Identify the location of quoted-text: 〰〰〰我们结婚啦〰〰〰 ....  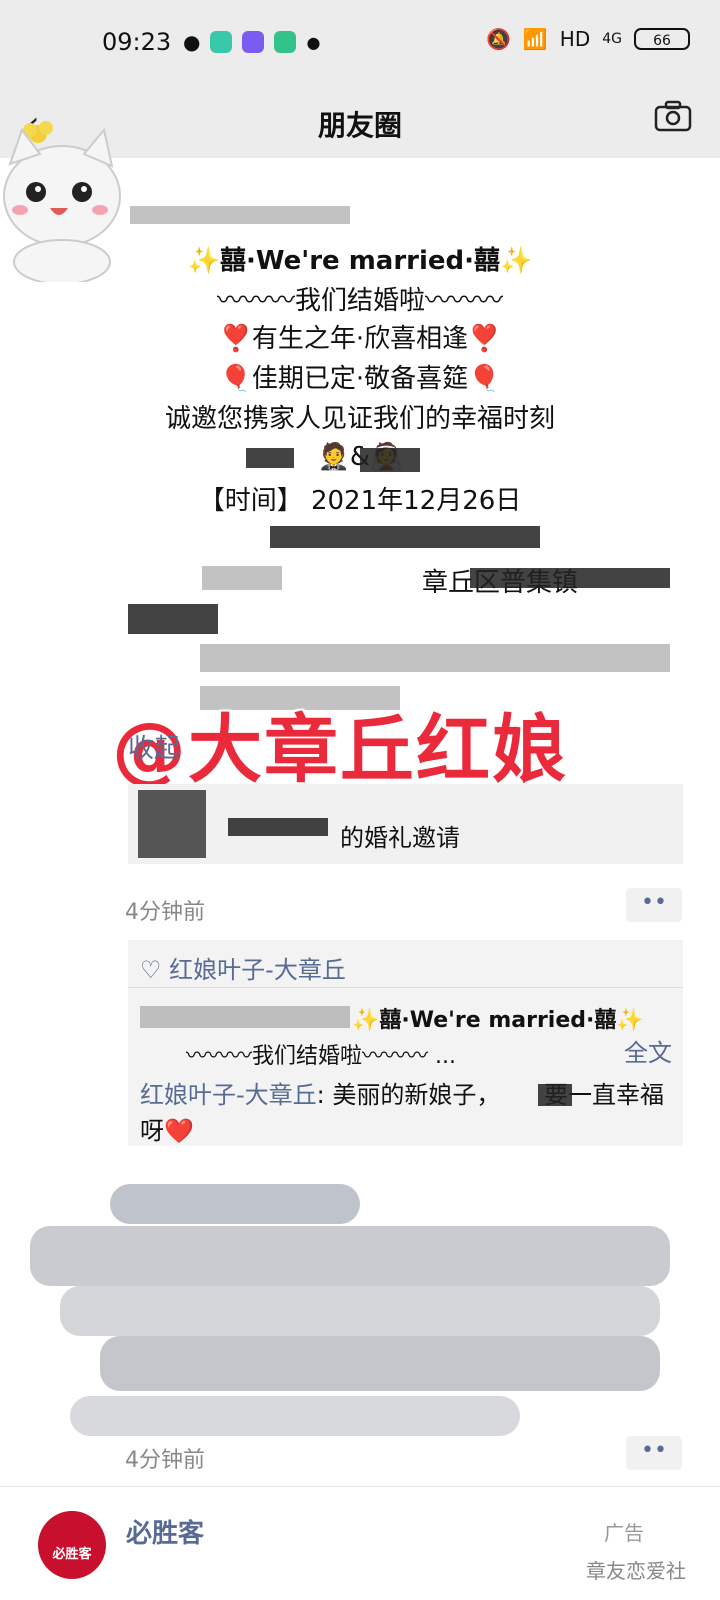
(321, 1056).